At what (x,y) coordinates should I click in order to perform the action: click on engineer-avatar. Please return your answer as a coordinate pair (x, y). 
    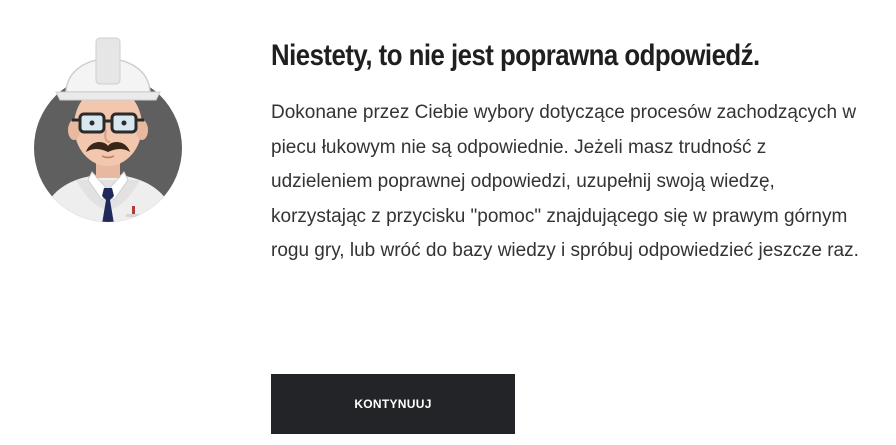
    Looking at the image, I should click on (108, 130).